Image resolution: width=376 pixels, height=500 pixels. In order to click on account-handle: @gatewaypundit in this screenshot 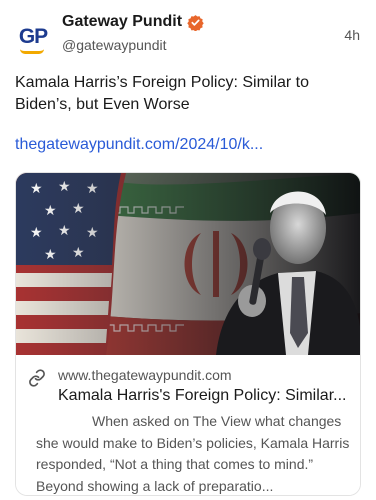, I will do `click(114, 45)`.